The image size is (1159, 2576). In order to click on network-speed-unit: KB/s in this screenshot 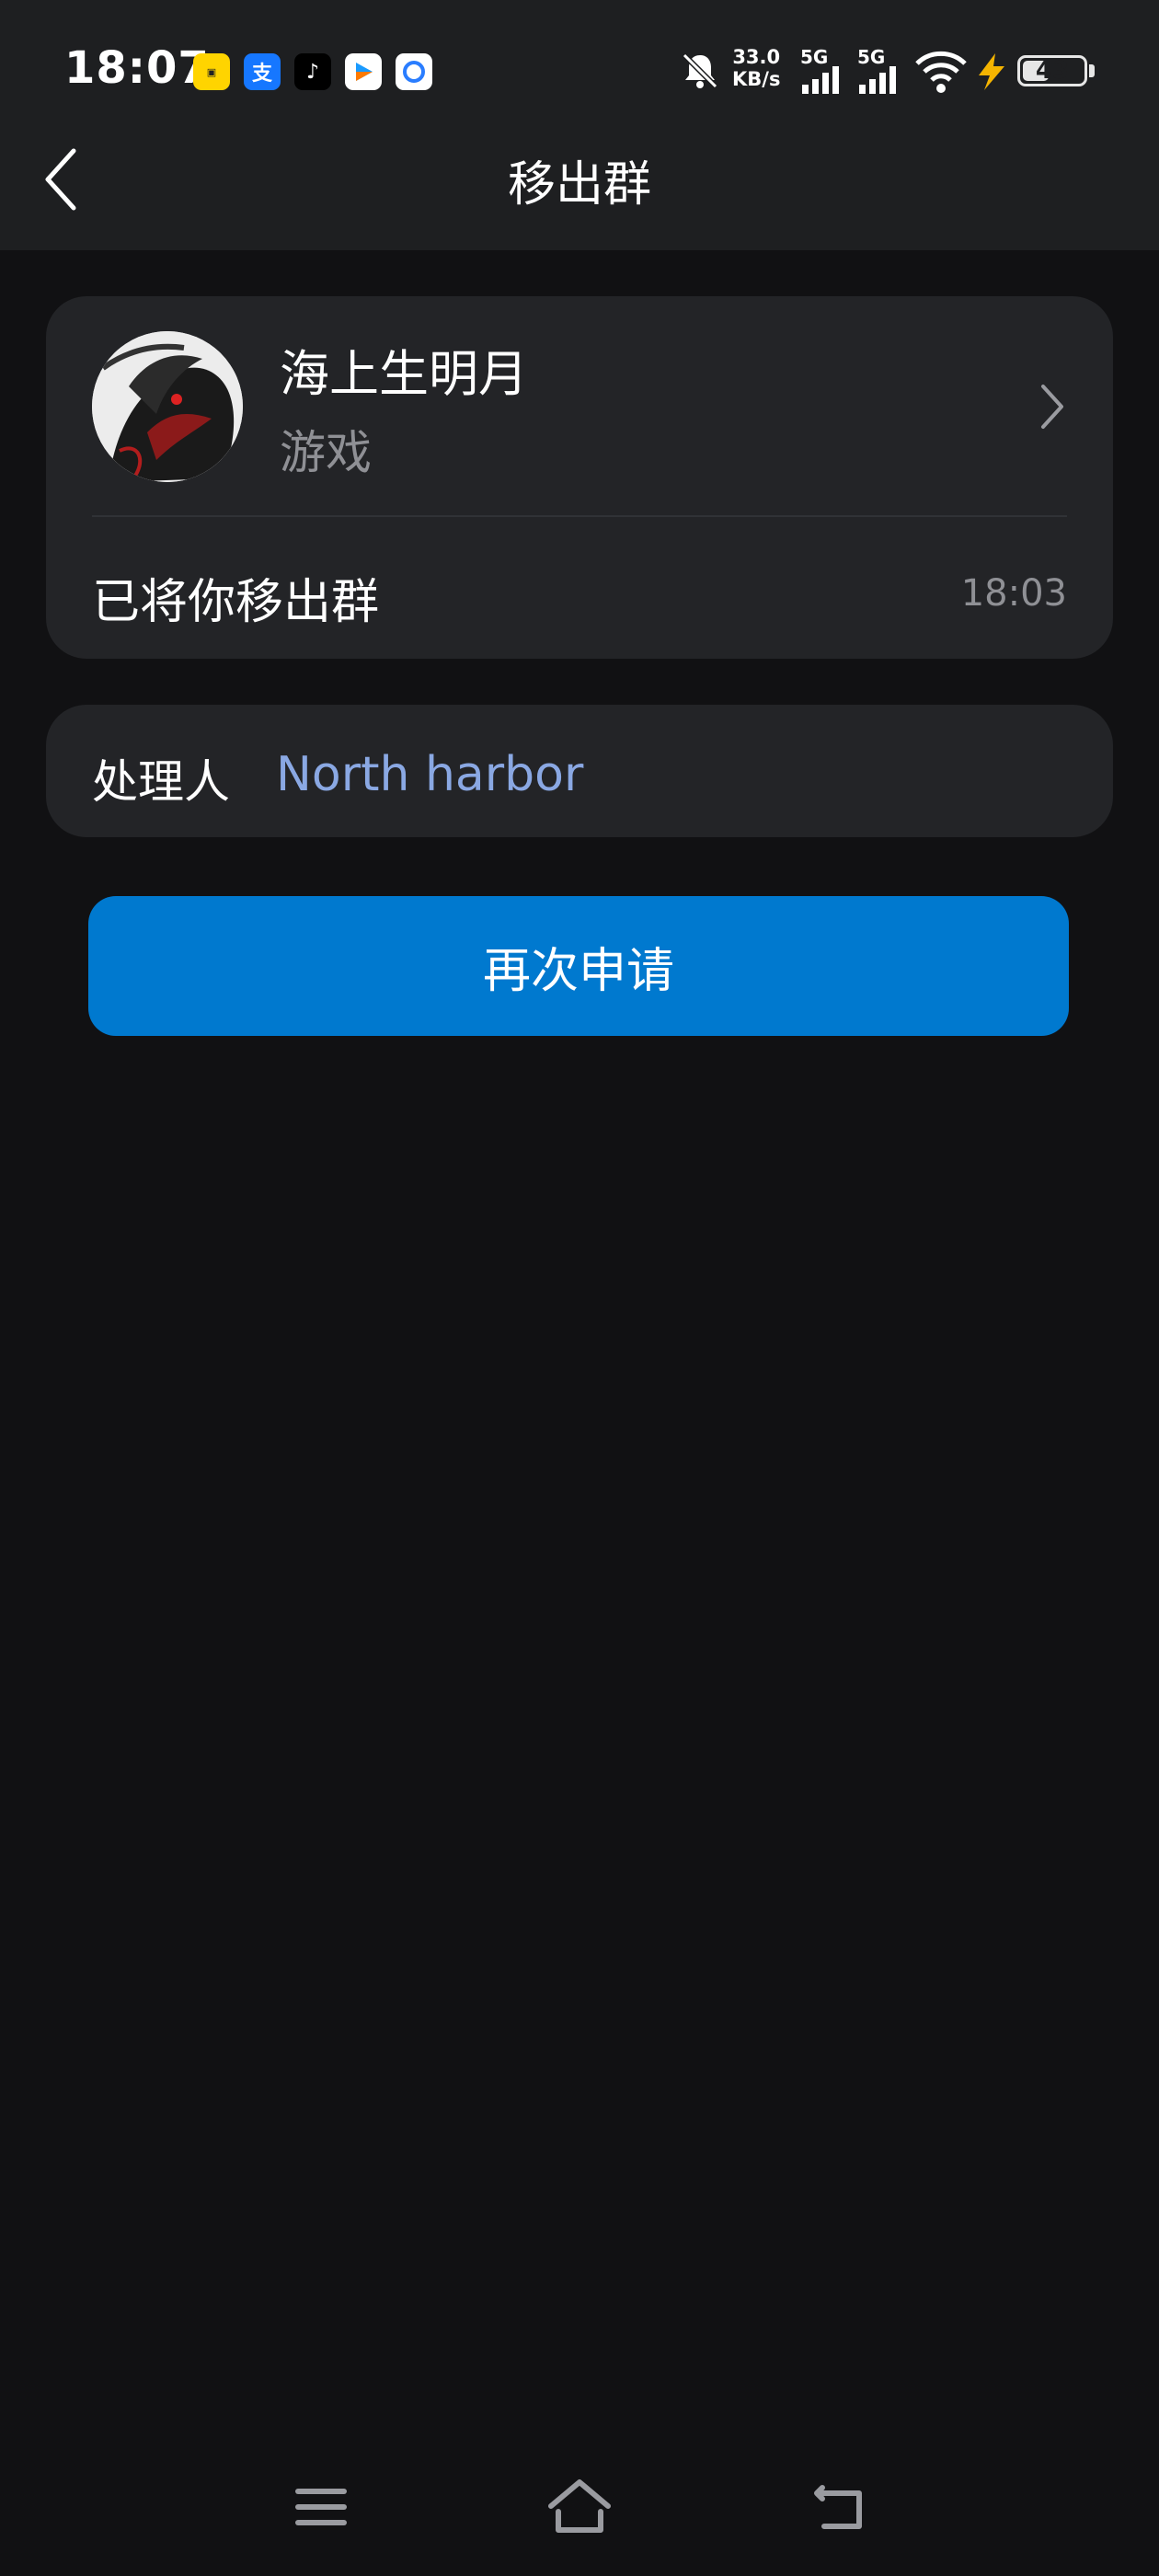, I will do `click(756, 79)`.